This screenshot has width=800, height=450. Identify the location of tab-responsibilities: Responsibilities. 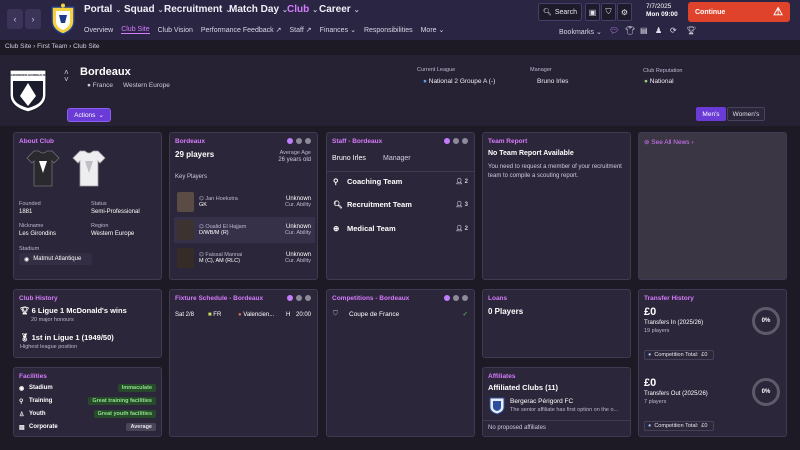
(388, 30).